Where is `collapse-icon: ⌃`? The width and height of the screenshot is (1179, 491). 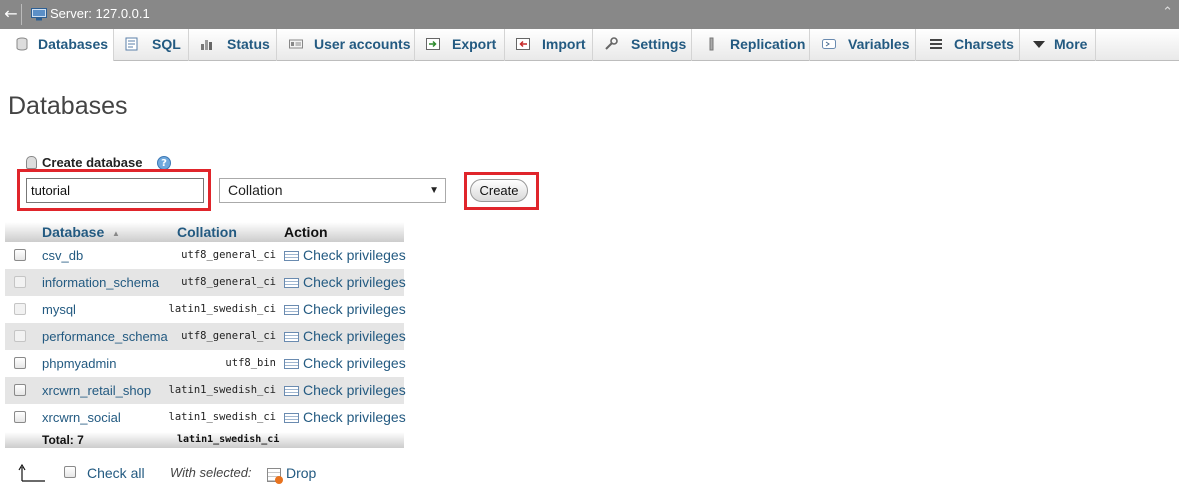
collapse-icon: ⌃ is located at coordinates (1167, 12).